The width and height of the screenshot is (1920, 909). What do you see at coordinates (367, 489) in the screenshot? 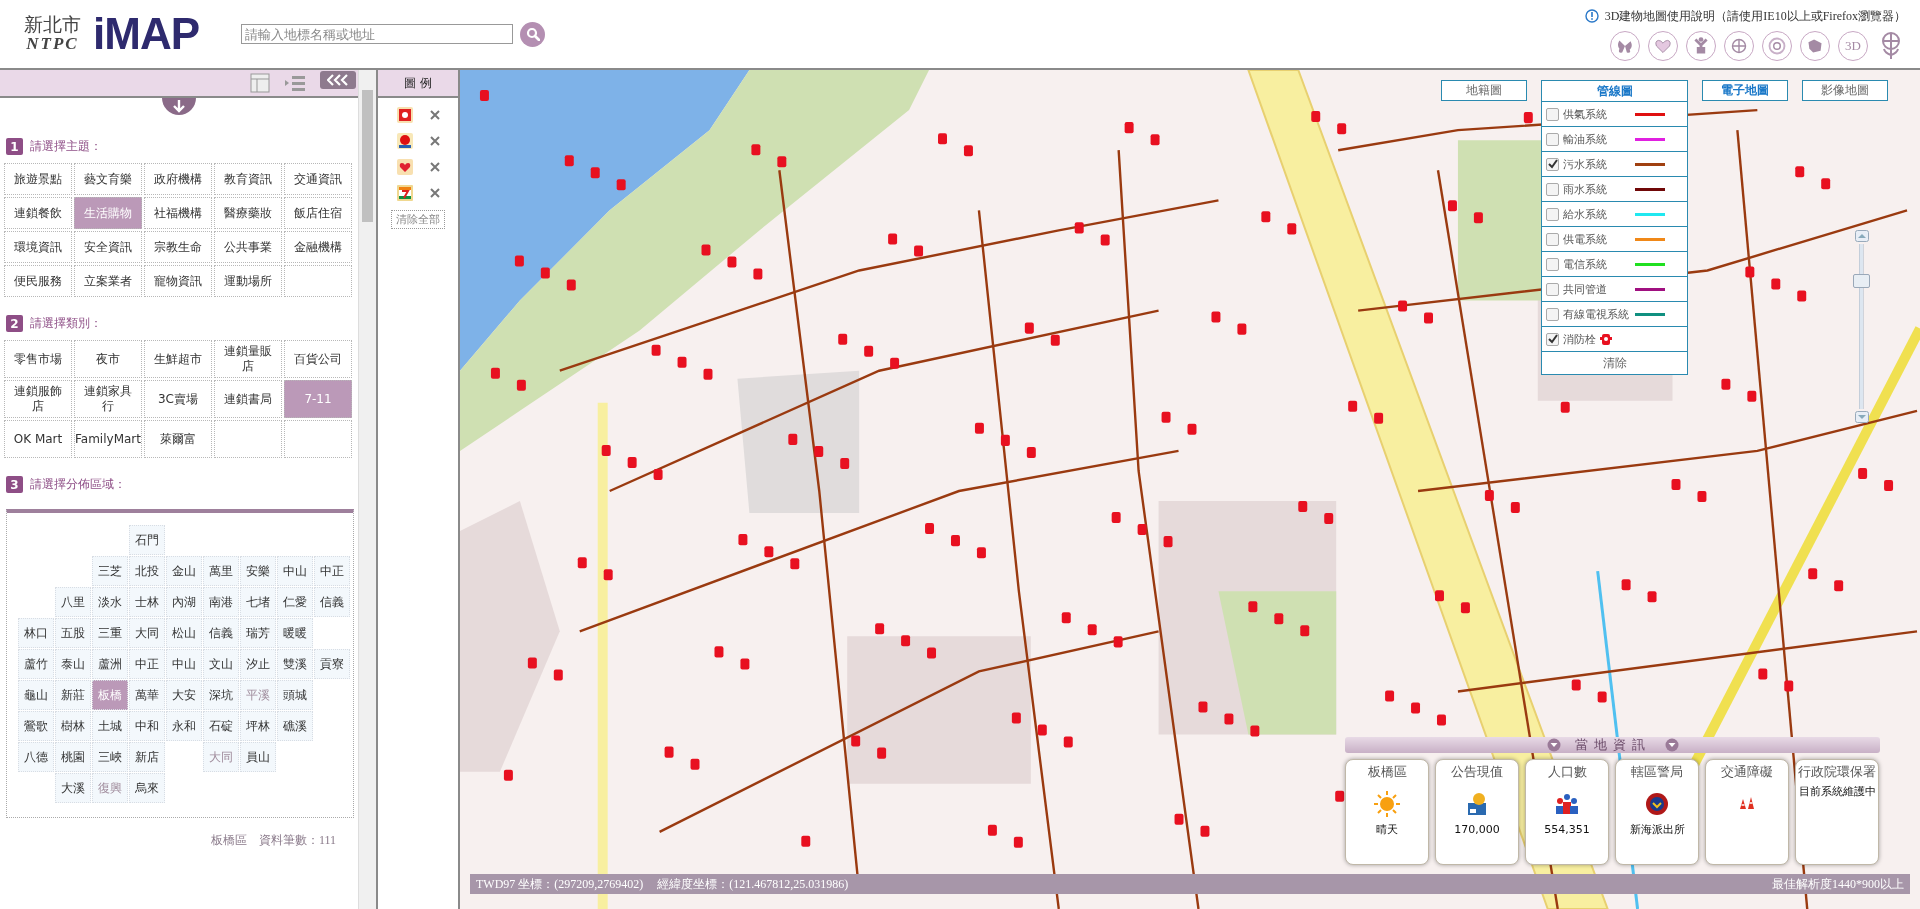
I see `scrollbar` at bounding box center [367, 489].